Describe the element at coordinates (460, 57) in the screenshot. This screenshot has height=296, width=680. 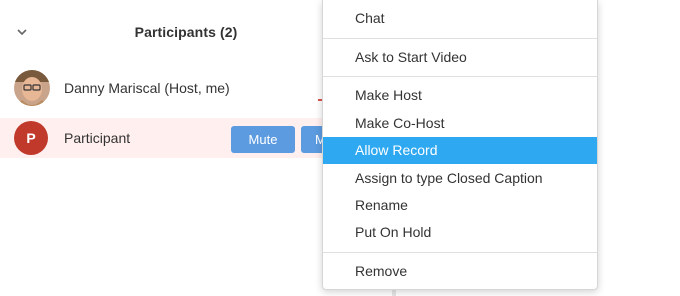
I see `menu-item-ask-to-start-video: Ask to Start Video` at that location.